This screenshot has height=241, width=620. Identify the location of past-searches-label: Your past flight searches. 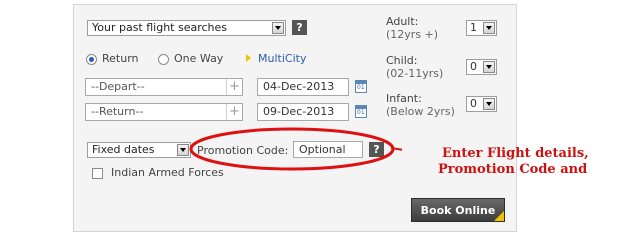
(160, 27).